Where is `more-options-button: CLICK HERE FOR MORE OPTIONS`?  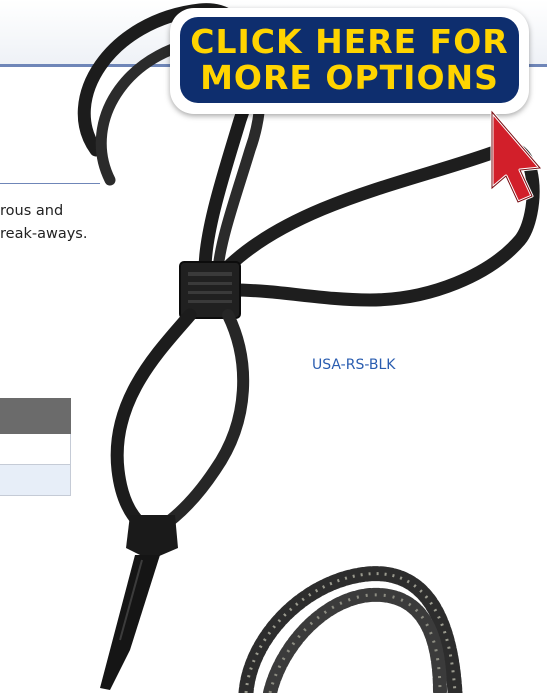
more-options-button: CLICK HERE FOR MORE OPTIONS is located at coordinates (349, 61).